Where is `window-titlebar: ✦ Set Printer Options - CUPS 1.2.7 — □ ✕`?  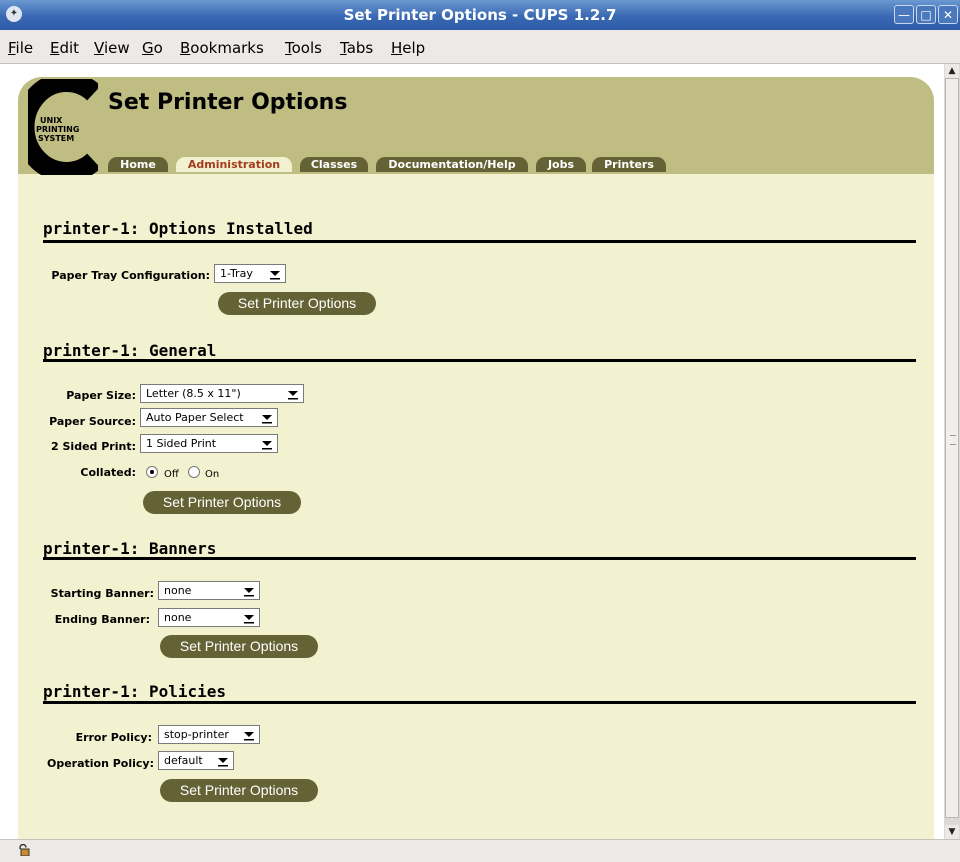
window-titlebar: ✦ Set Printer Options - CUPS 1.2.7 — □ ✕ is located at coordinates (480, 15).